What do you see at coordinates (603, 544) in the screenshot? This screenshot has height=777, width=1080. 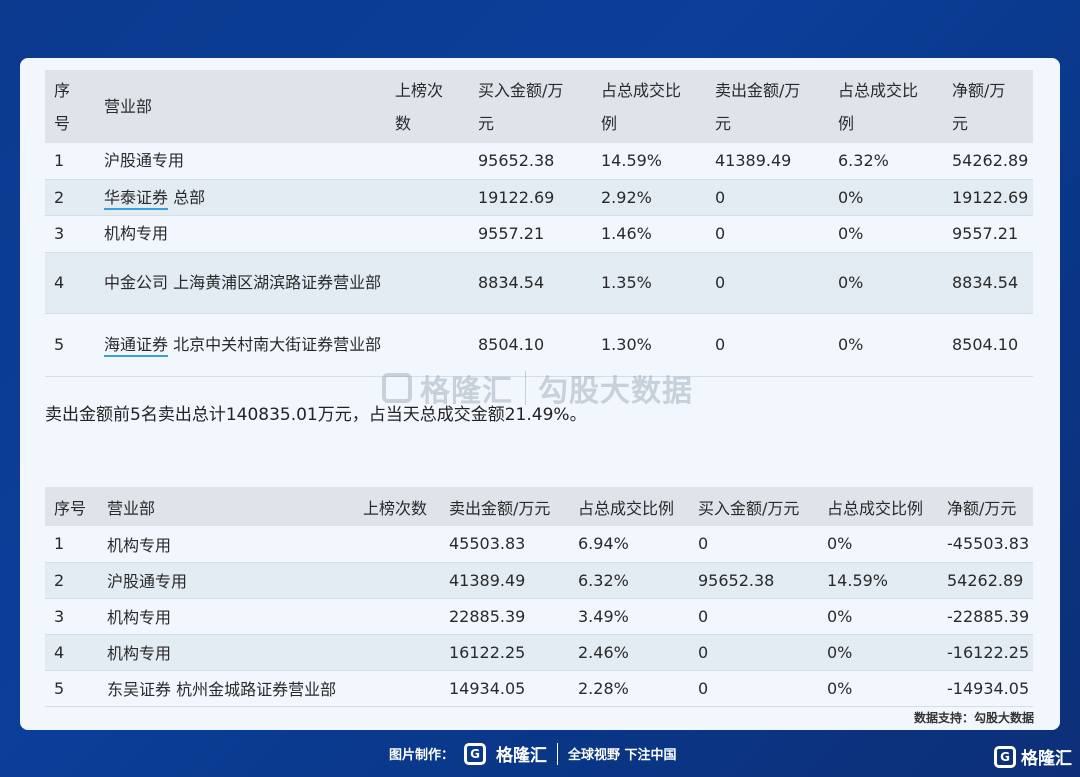 I see `cell-sell-pct: 6.94%` at bounding box center [603, 544].